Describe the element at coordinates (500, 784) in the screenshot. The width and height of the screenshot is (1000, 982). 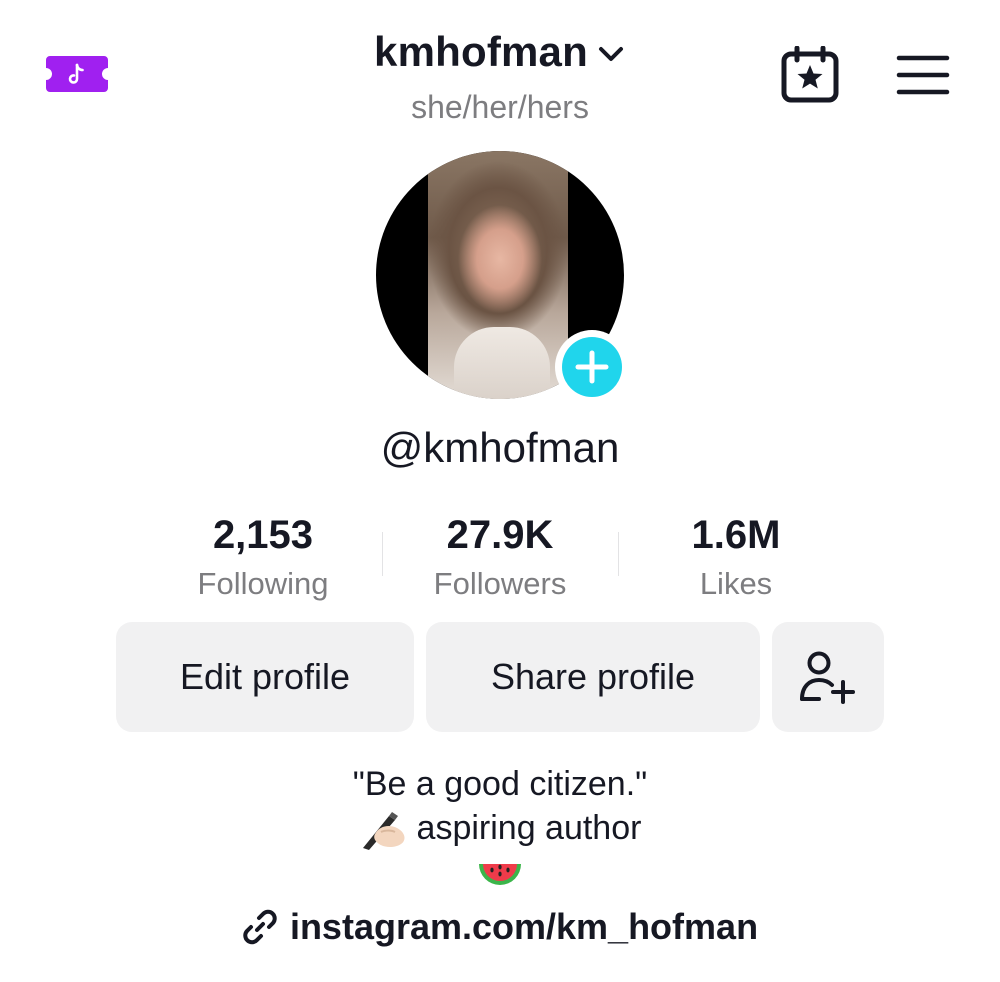
I see `bio-line-1: "Be a good citizen."` at that location.